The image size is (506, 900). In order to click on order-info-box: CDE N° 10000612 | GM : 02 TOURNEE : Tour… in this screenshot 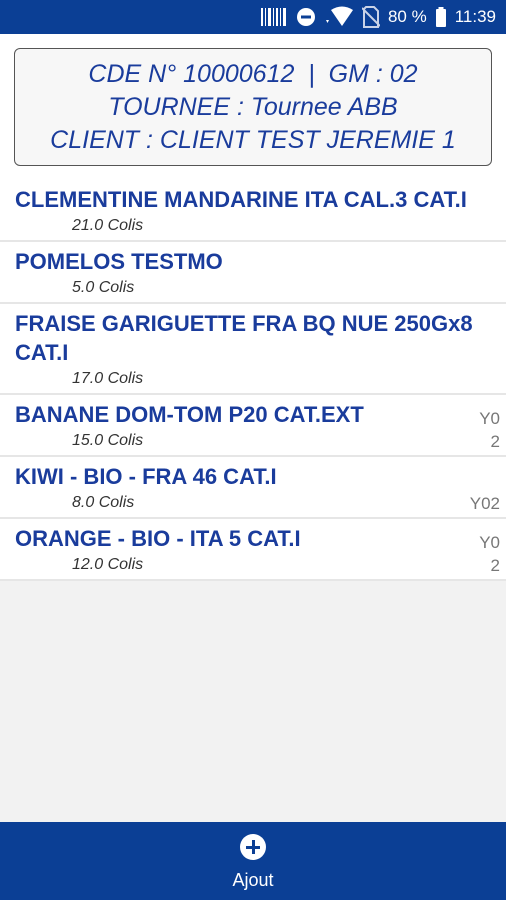, I will do `click(253, 107)`.